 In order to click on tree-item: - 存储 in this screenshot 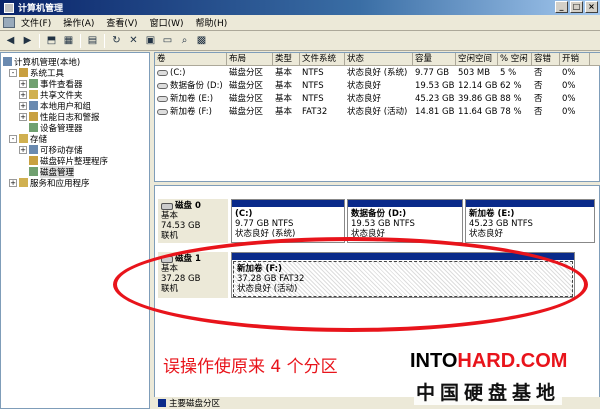, I will do `click(28, 139)`.